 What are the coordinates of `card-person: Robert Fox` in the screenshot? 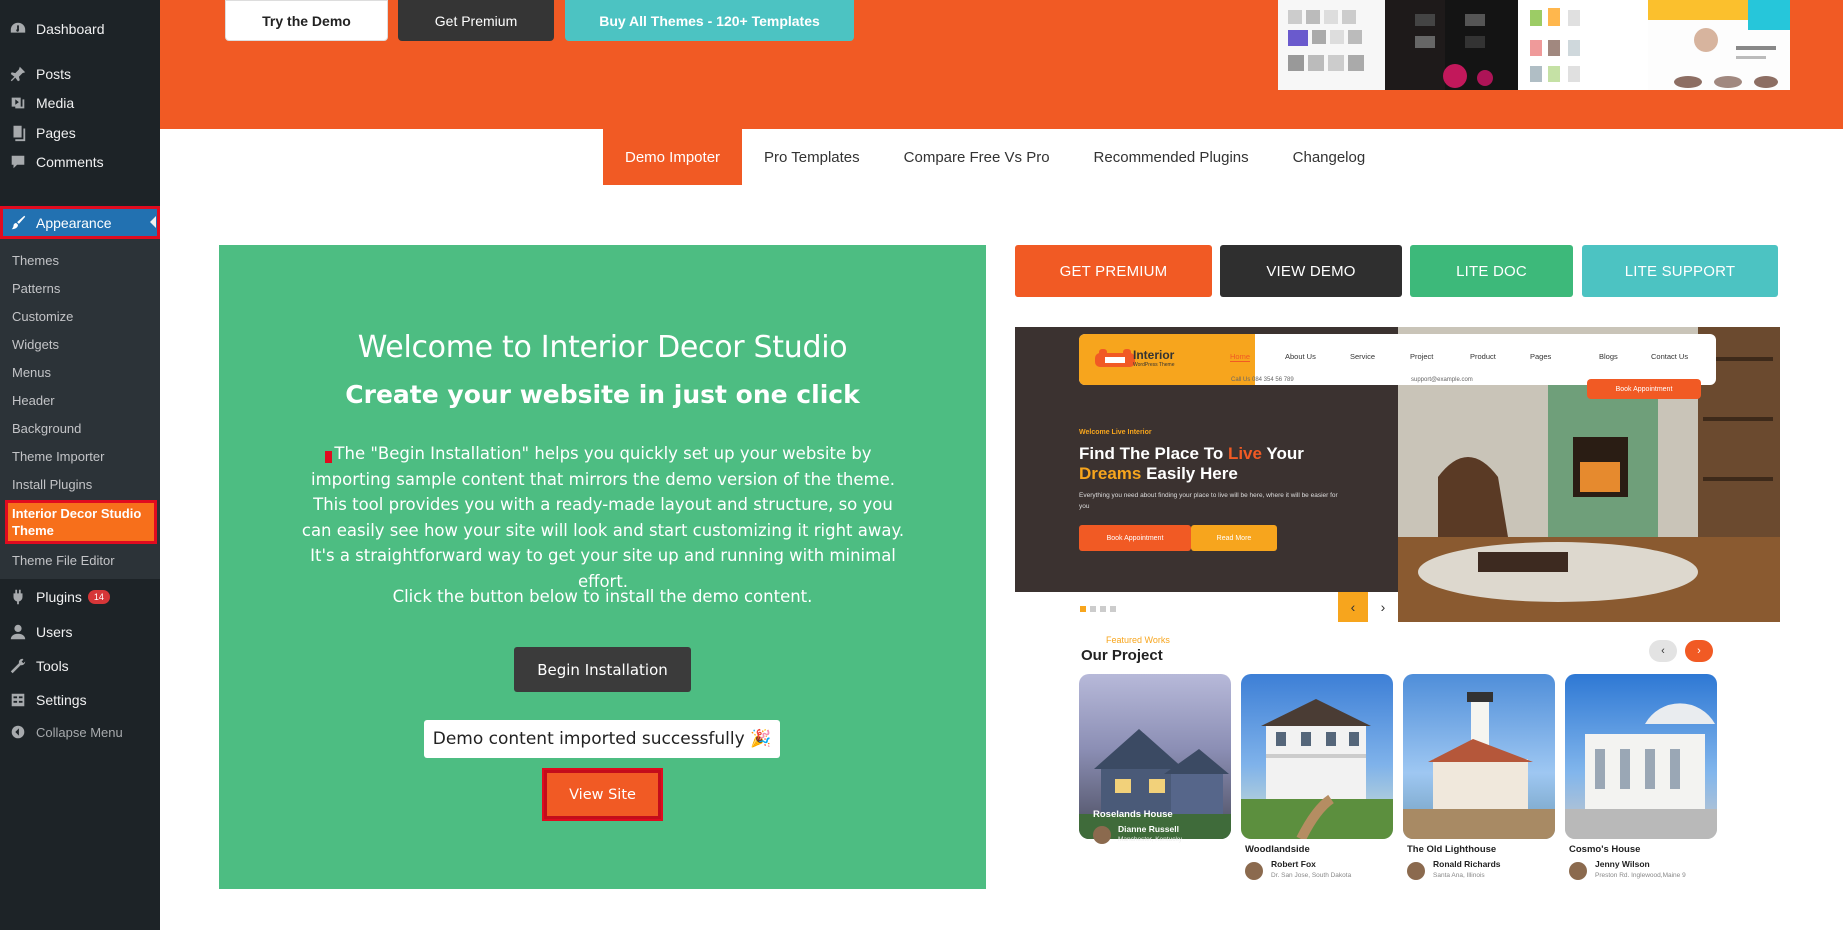 It's located at (1293, 864).